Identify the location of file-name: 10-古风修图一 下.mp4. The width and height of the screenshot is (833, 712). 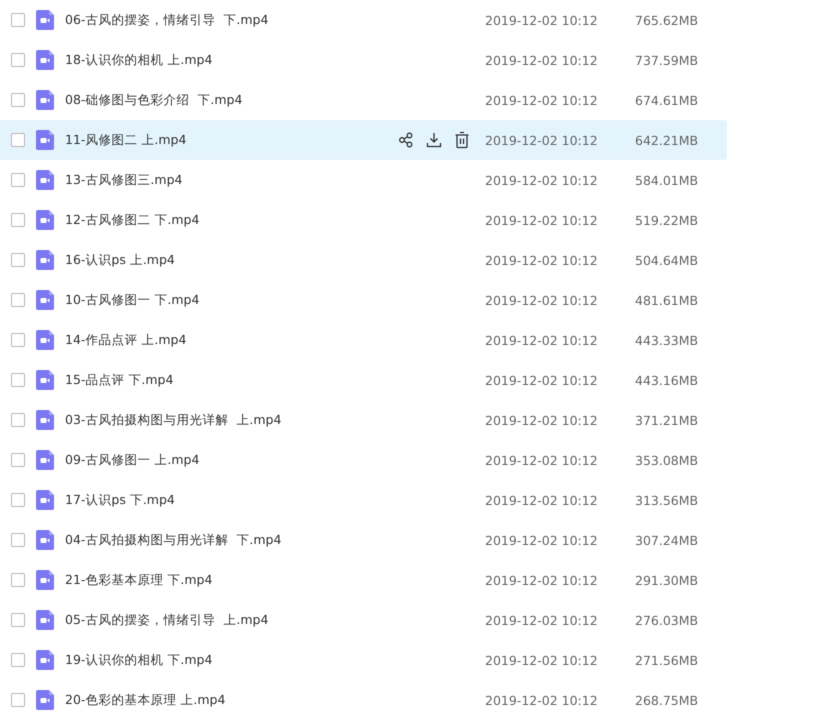
(132, 300).